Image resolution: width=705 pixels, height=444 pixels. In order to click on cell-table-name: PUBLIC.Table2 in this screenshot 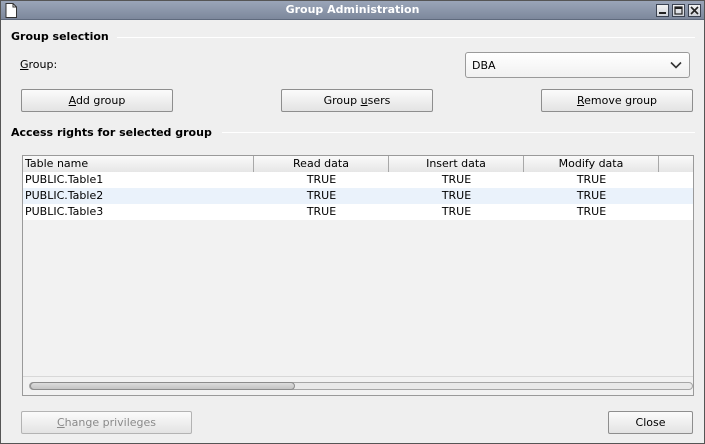, I will do `click(64, 195)`.